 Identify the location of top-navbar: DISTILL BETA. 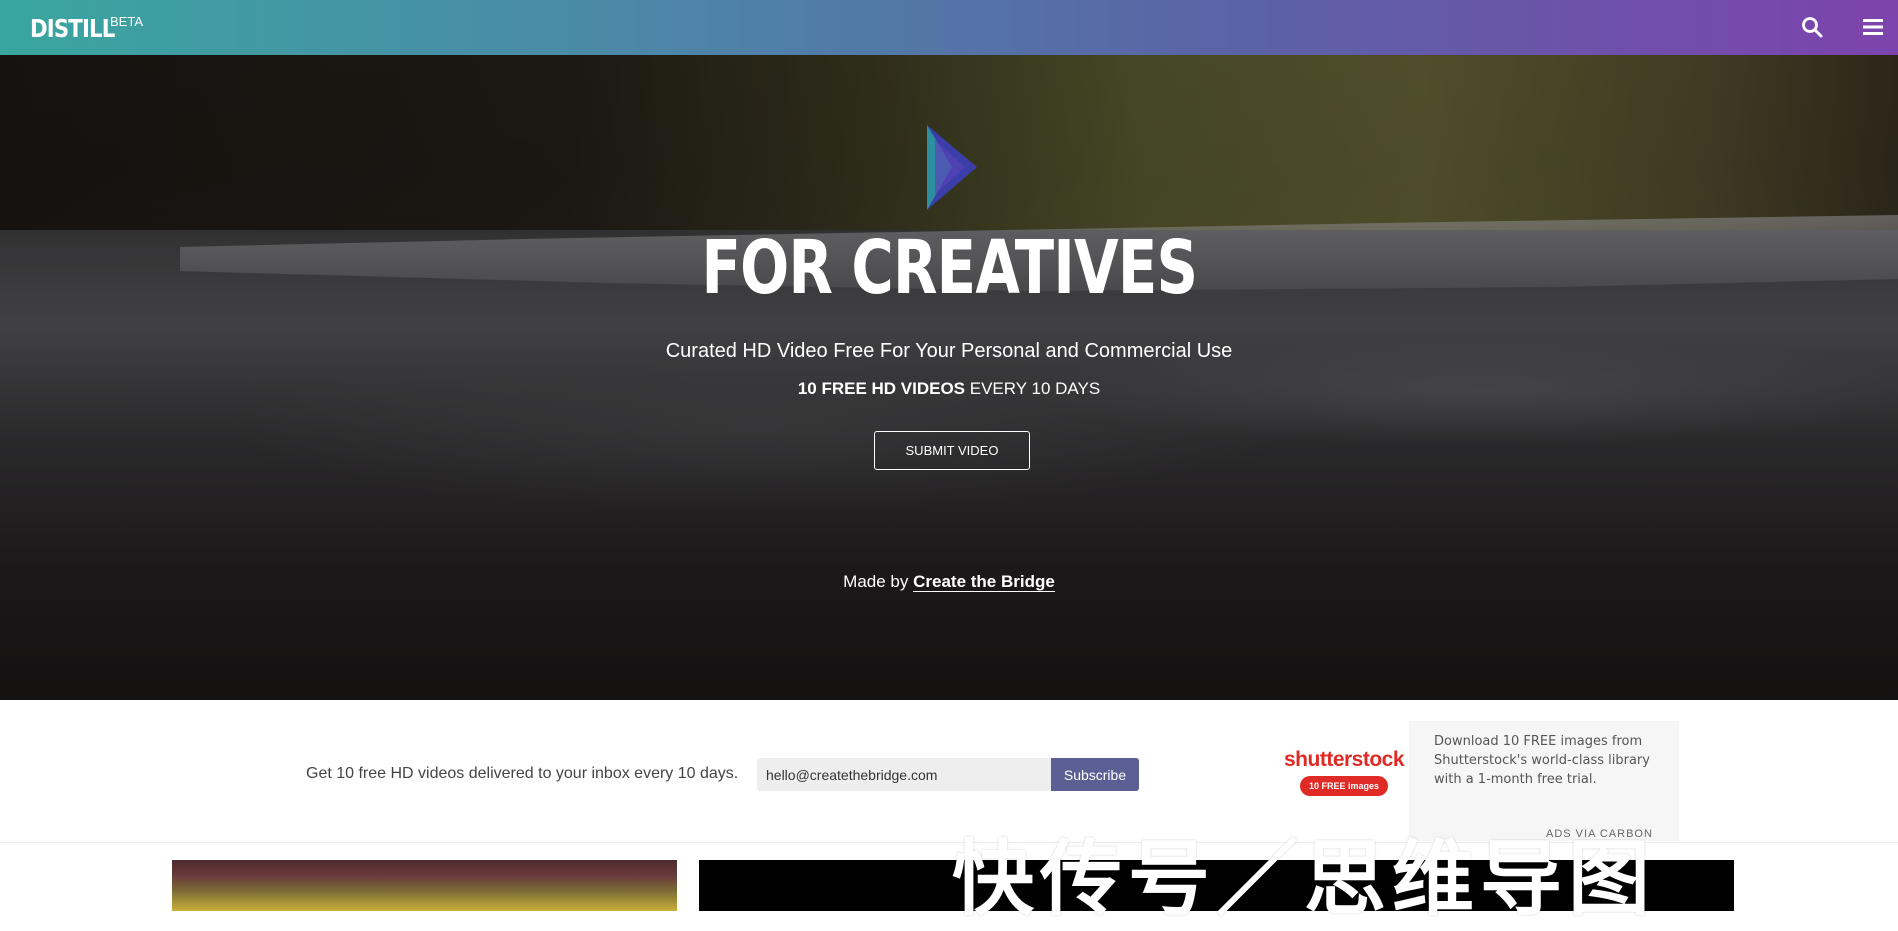
(949, 27).